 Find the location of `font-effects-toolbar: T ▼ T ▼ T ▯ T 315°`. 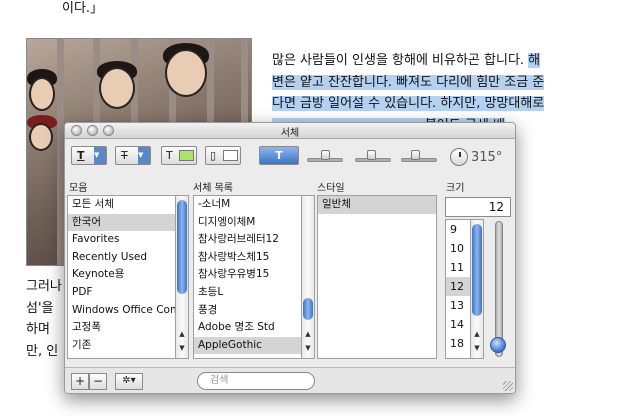

font-effects-toolbar: T ▼ T ▼ T ▯ T 315° is located at coordinates (290, 157).